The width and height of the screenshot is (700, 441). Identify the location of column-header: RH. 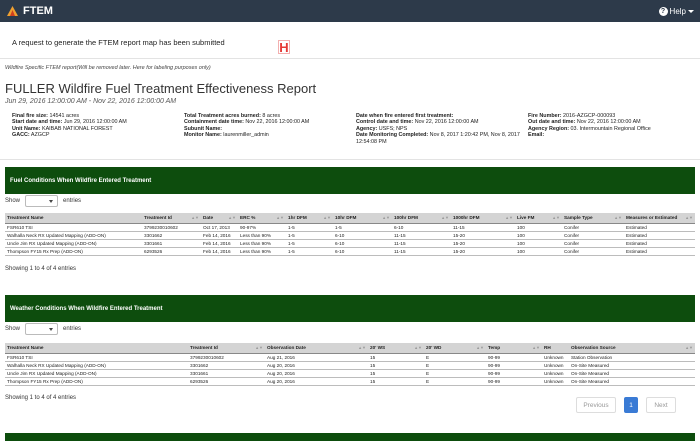
(555, 348).